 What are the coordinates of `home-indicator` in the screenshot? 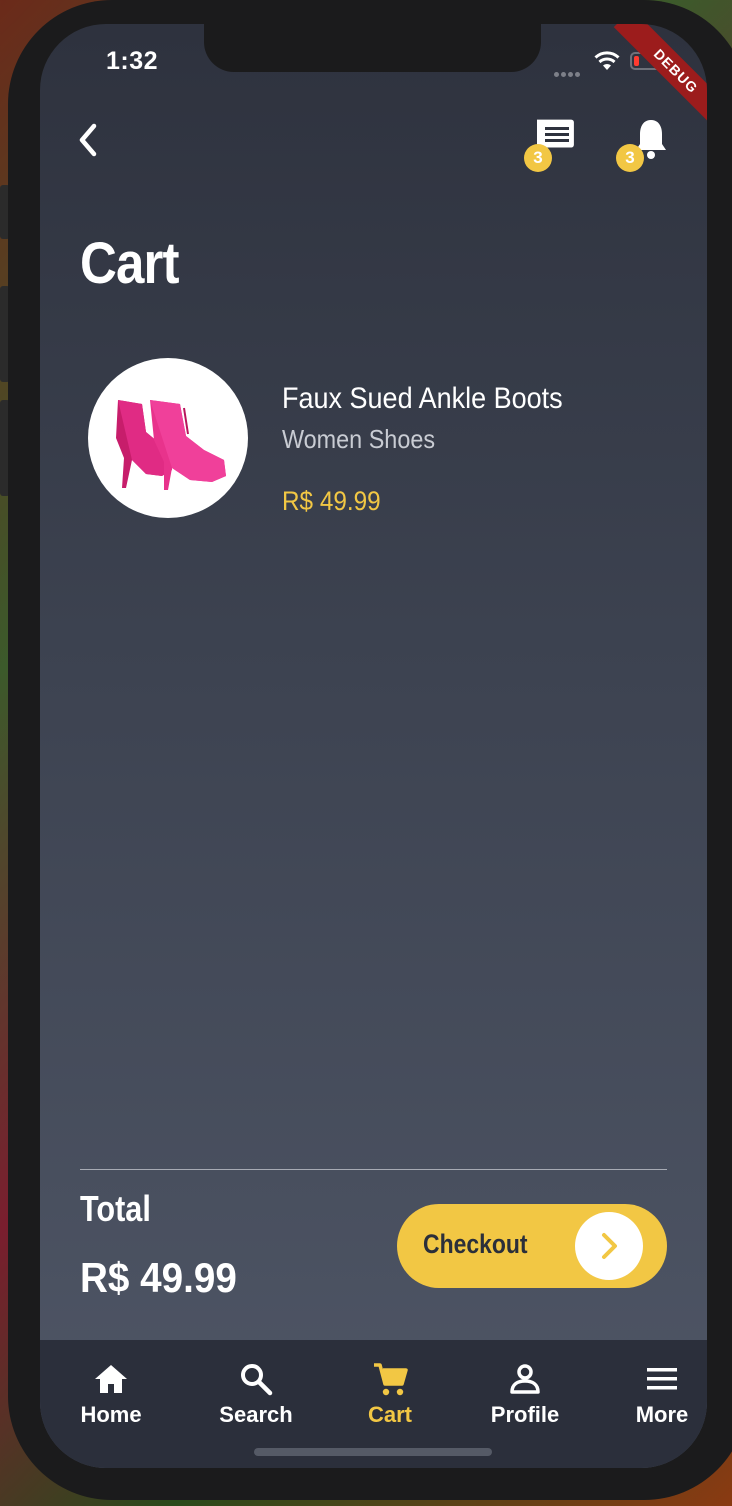 It's located at (373, 1452).